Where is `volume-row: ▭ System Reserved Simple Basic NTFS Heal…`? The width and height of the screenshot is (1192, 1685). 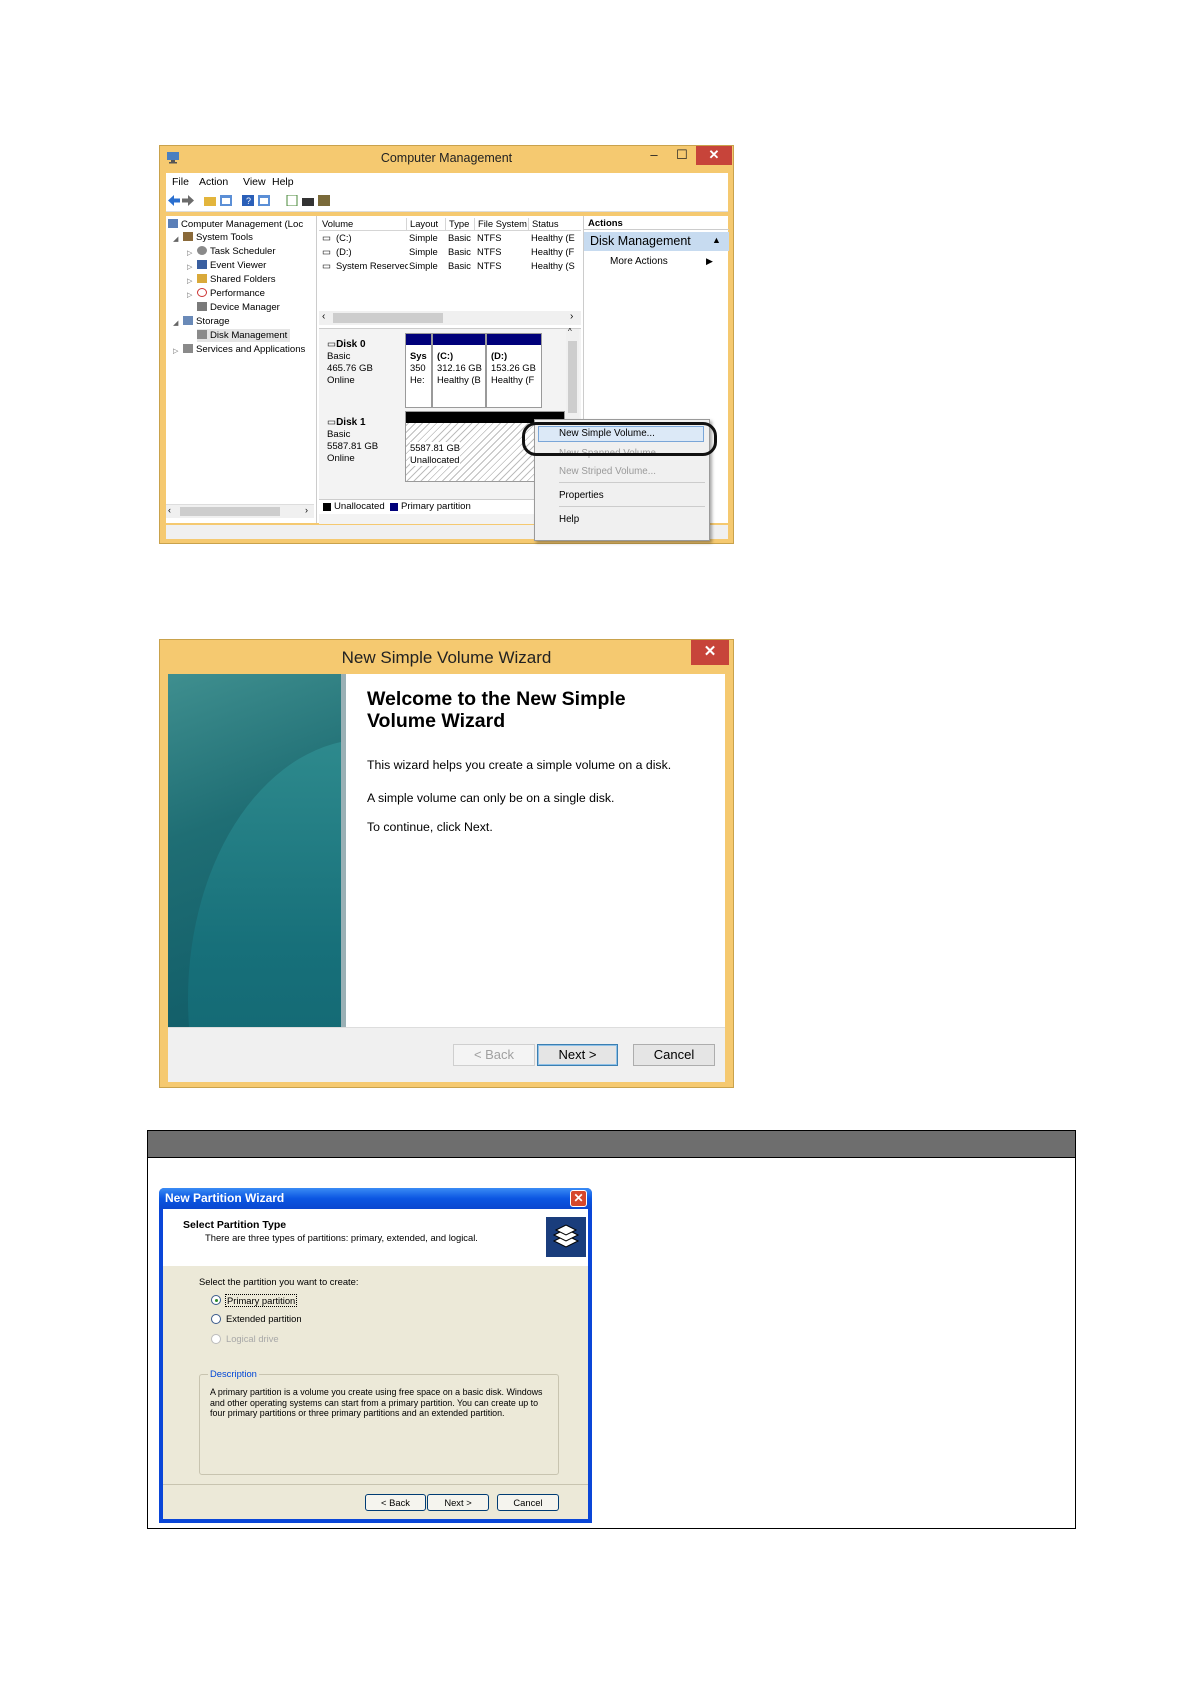
volume-row: ▭ System Reserved Simple Basic NTFS Heal… is located at coordinates (450, 266).